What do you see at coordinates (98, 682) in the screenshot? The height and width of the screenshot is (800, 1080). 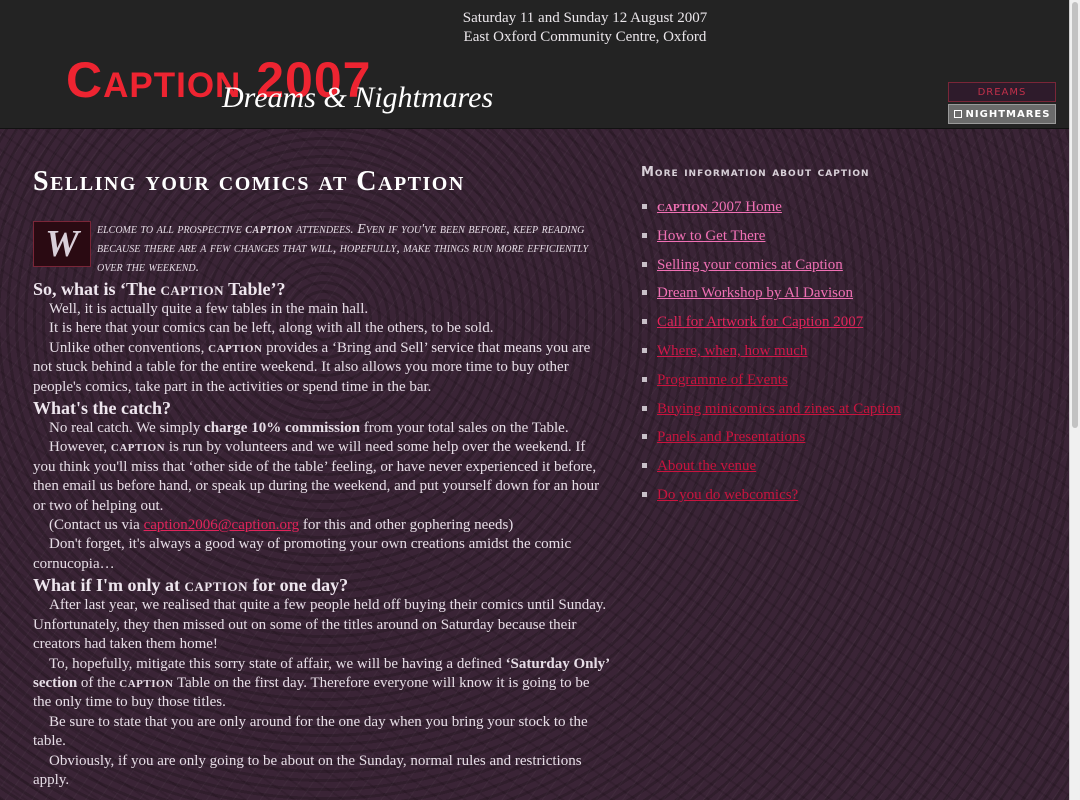 I see `paragraph-text: of the` at bounding box center [98, 682].